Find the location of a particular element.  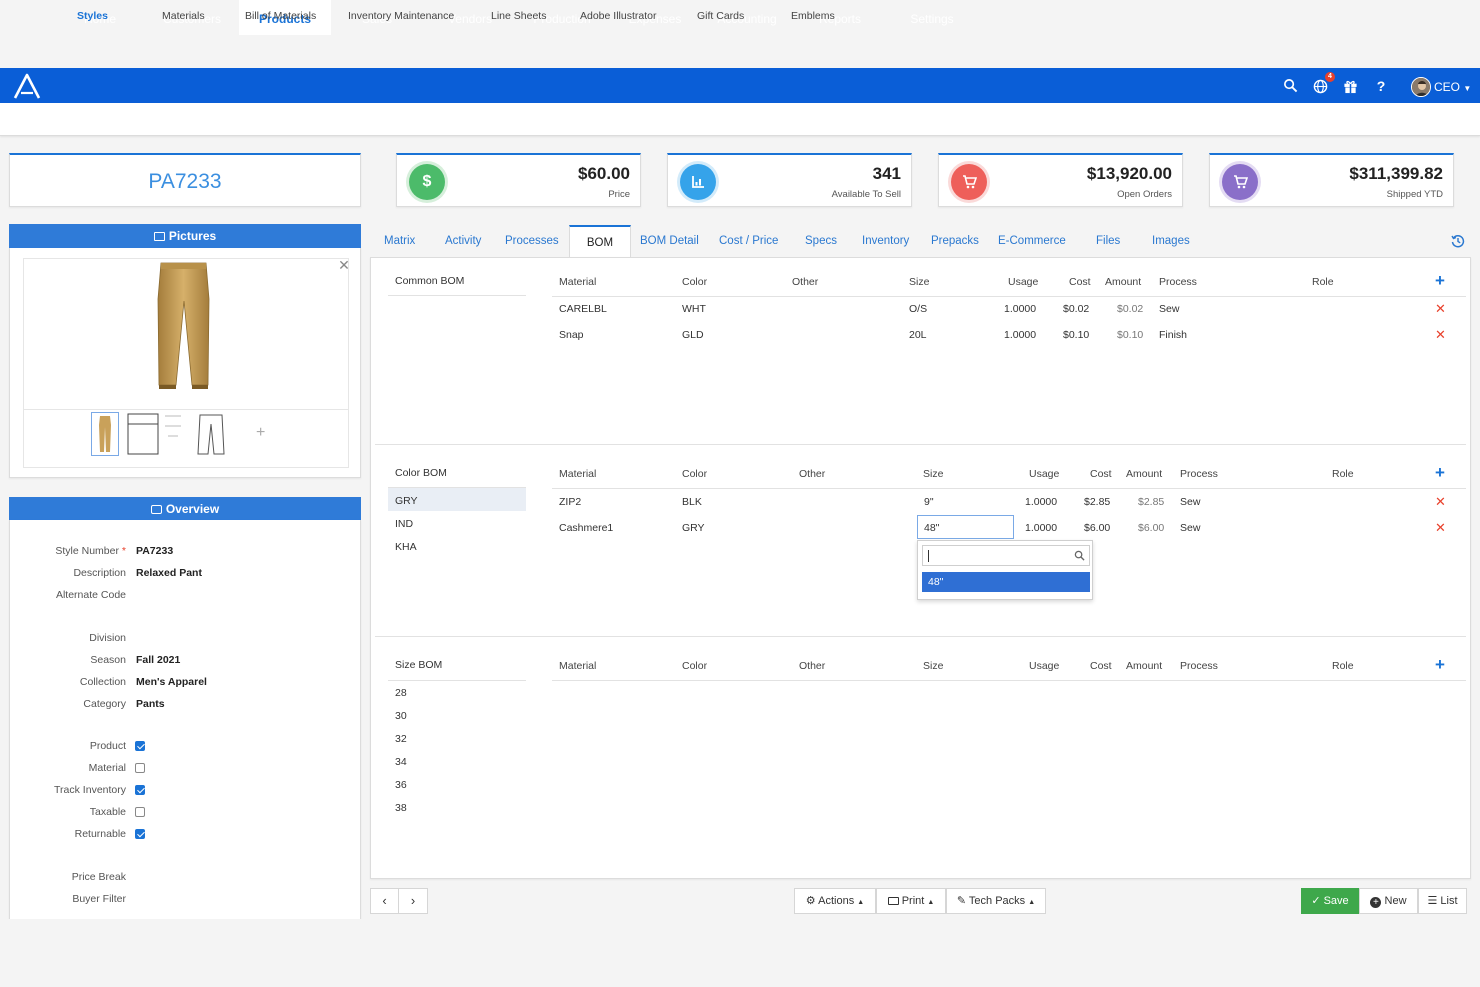

cell-size: 9" is located at coordinates (929, 502).